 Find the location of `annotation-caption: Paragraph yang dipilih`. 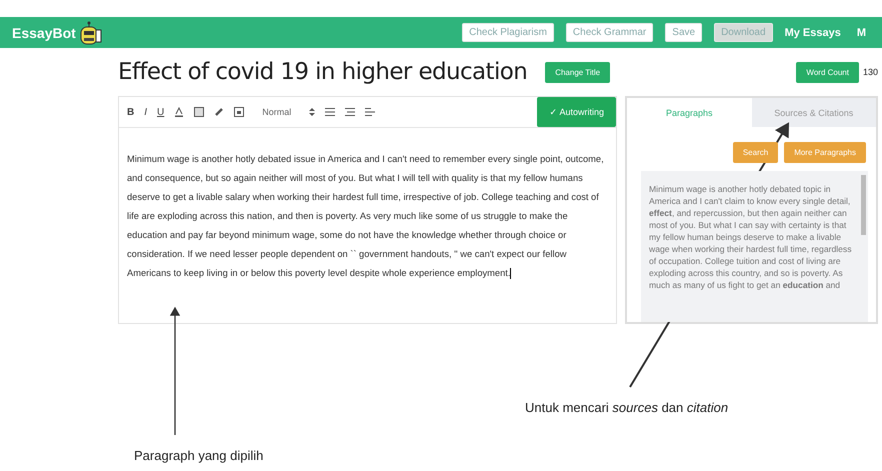

annotation-caption: Paragraph yang dipilih is located at coordinates (199, 455).